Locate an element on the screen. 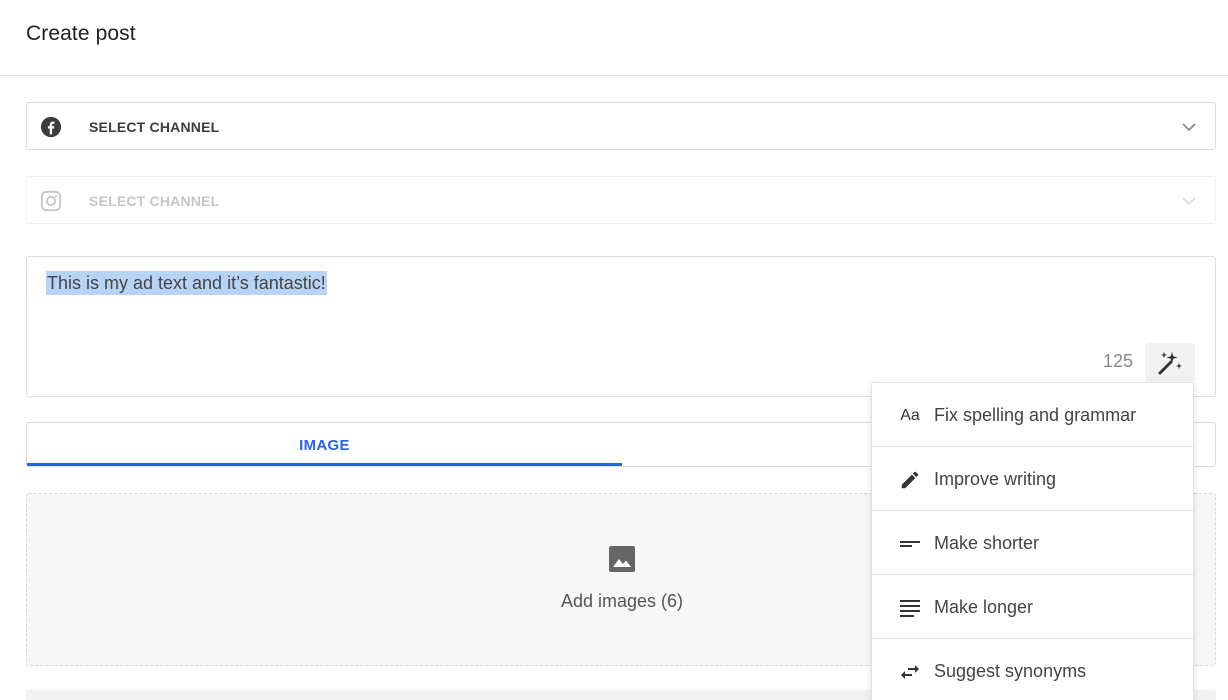  menu-item-suggest-synonyms: Suggest synonyms is located at coordinates (1032, 669).